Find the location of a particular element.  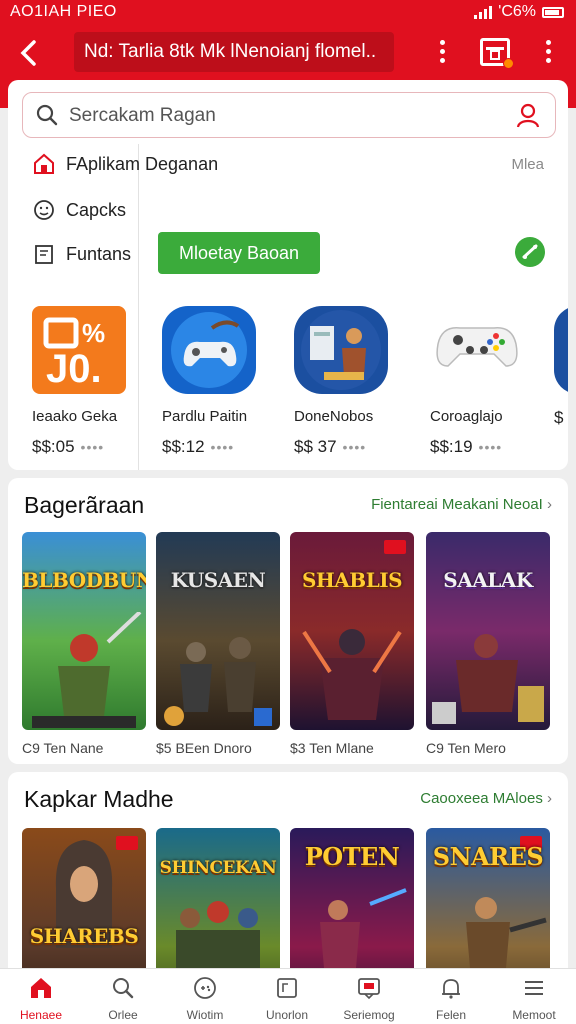

sidebar-item-home: FAplikam Deganan is located at coordinates (125, 164).